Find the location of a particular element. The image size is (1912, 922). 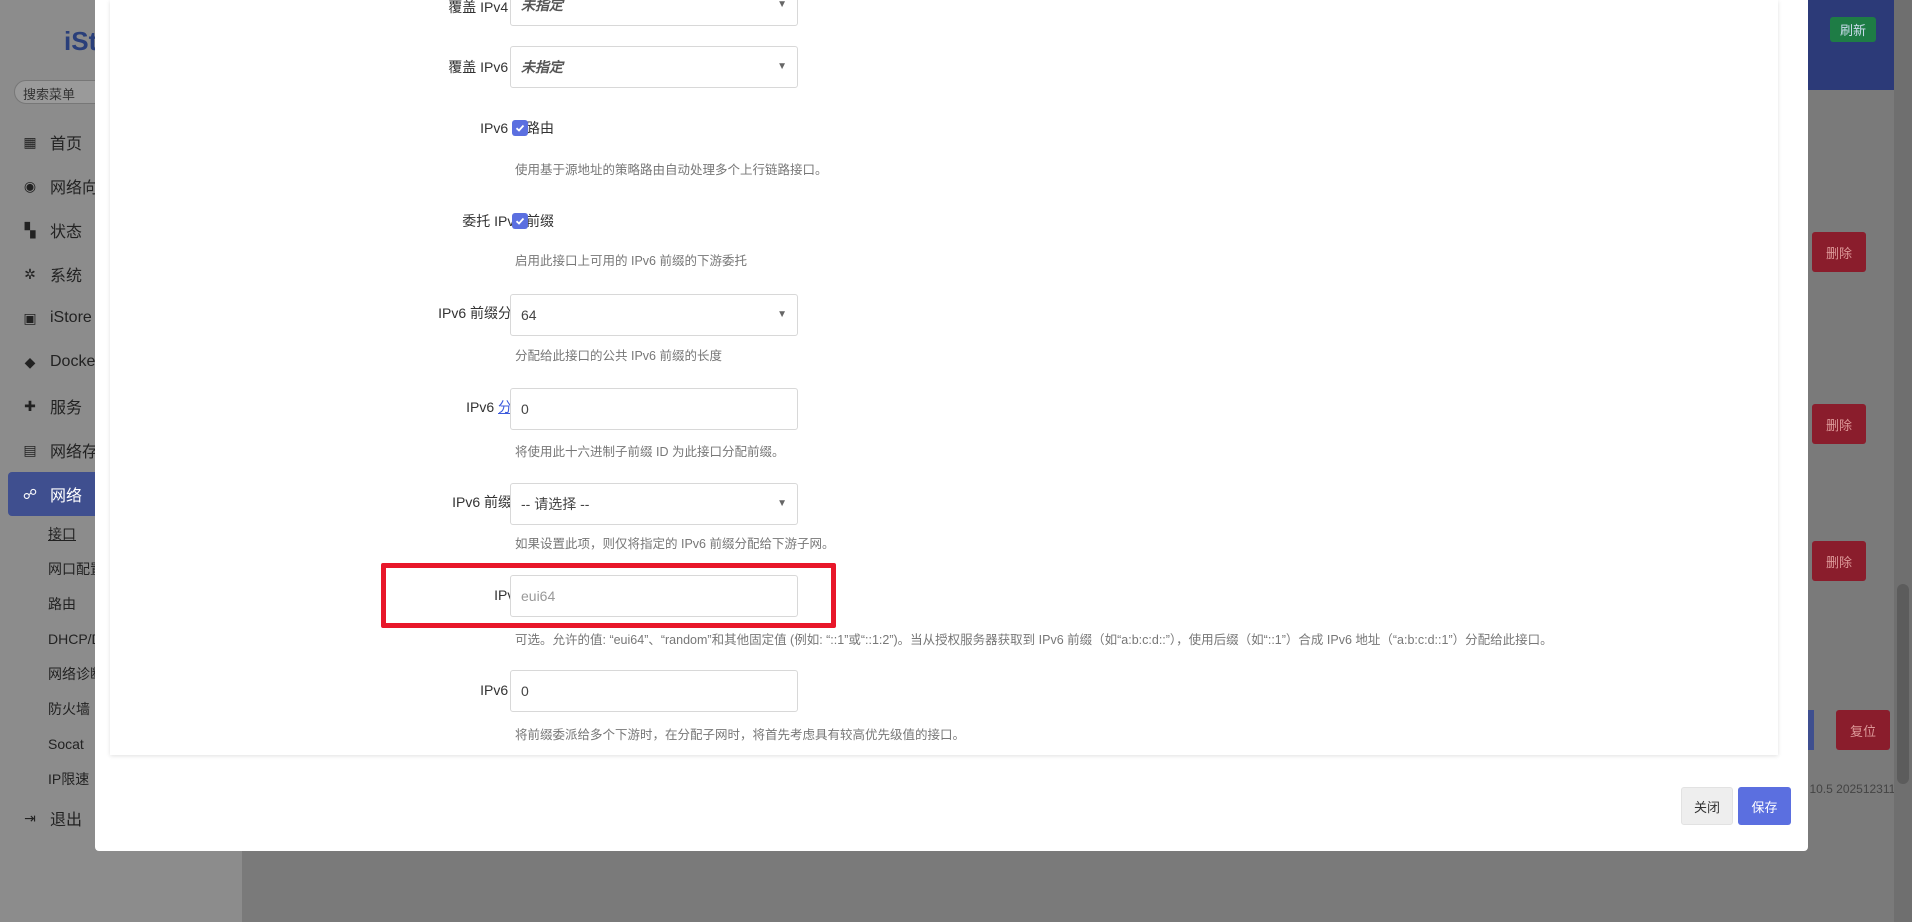

sidebar-item-label: 网络 is located at coordinates (66, 496).